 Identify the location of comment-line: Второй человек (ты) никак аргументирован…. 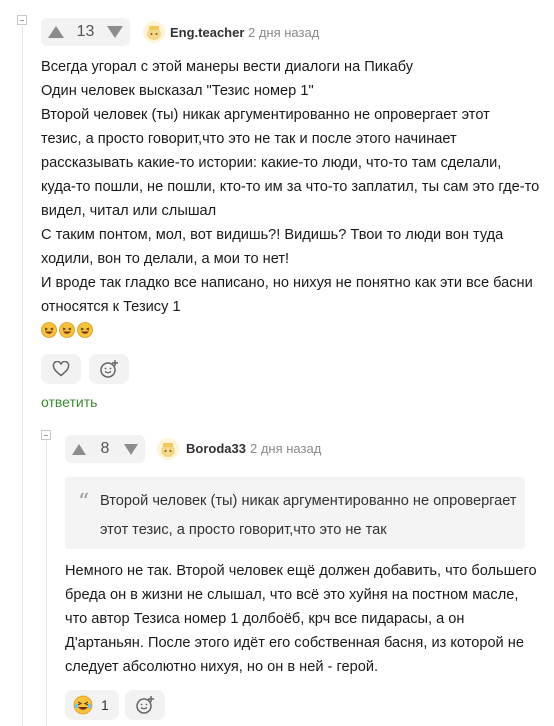
(265, 115).